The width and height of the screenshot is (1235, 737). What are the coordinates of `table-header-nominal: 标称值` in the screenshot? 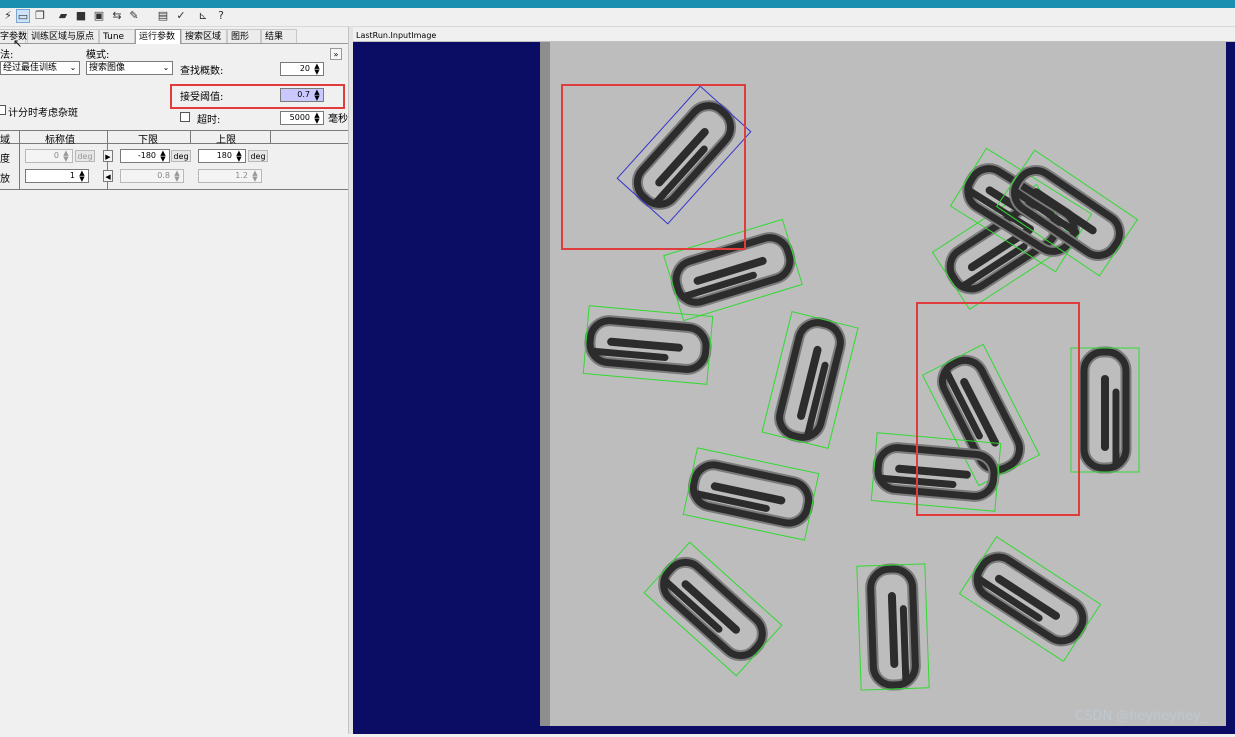 It's located at (60, 140).